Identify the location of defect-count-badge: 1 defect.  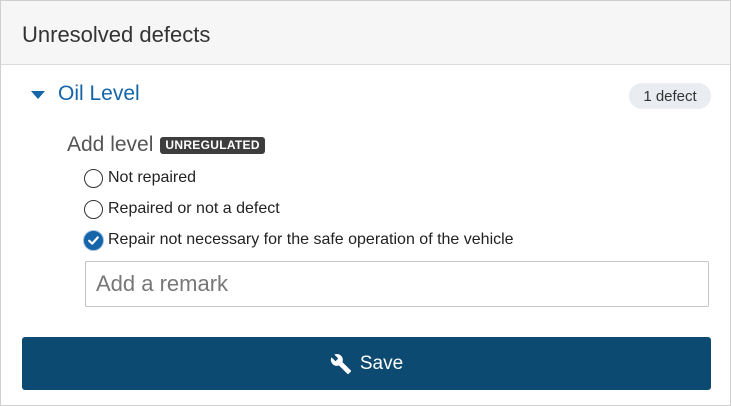
(670, 96).